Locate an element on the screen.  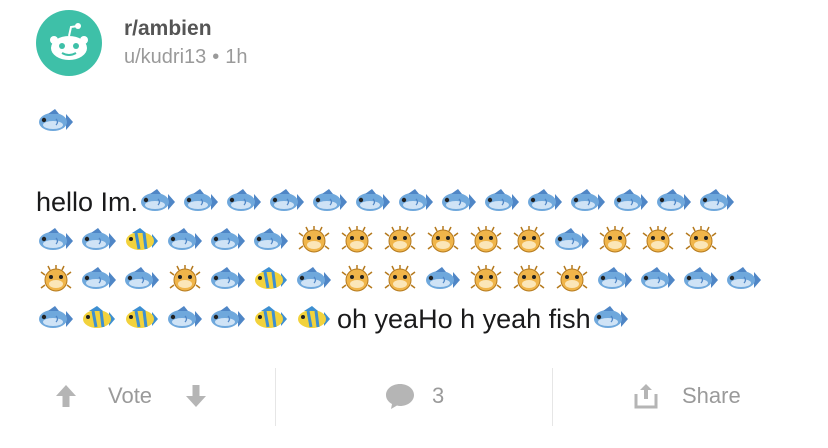
post-header: r/ambien u/kudri13 • 1h is located at coordinates (142, 43).